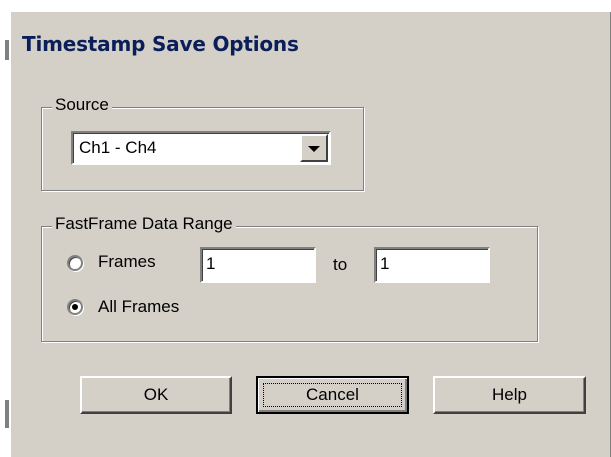  I want to click on frames-radio-label: Frames, so click(127, 262).